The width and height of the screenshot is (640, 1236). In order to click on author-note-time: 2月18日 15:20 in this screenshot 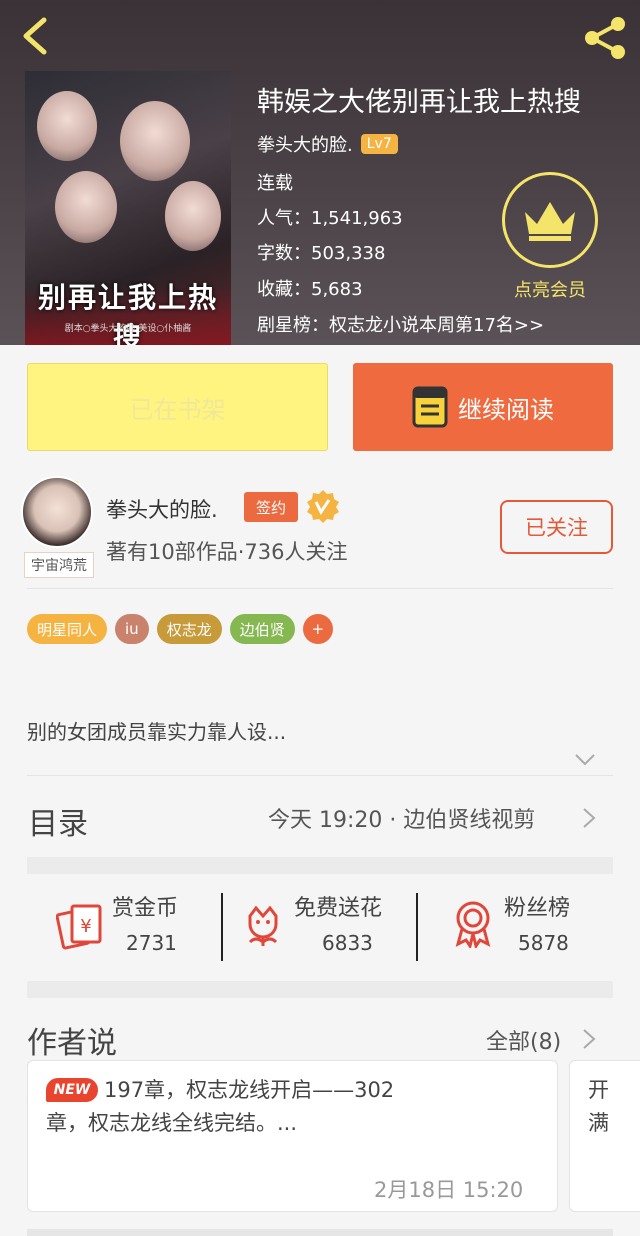, I will do `click(449, 1190)`.